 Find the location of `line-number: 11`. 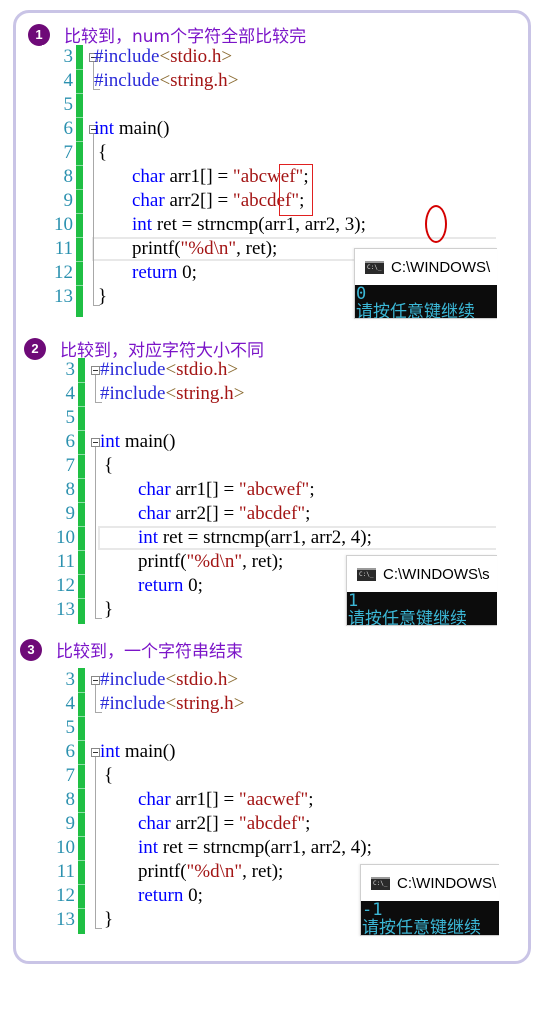

line-number: 11 is located at coordinates (65, 561).